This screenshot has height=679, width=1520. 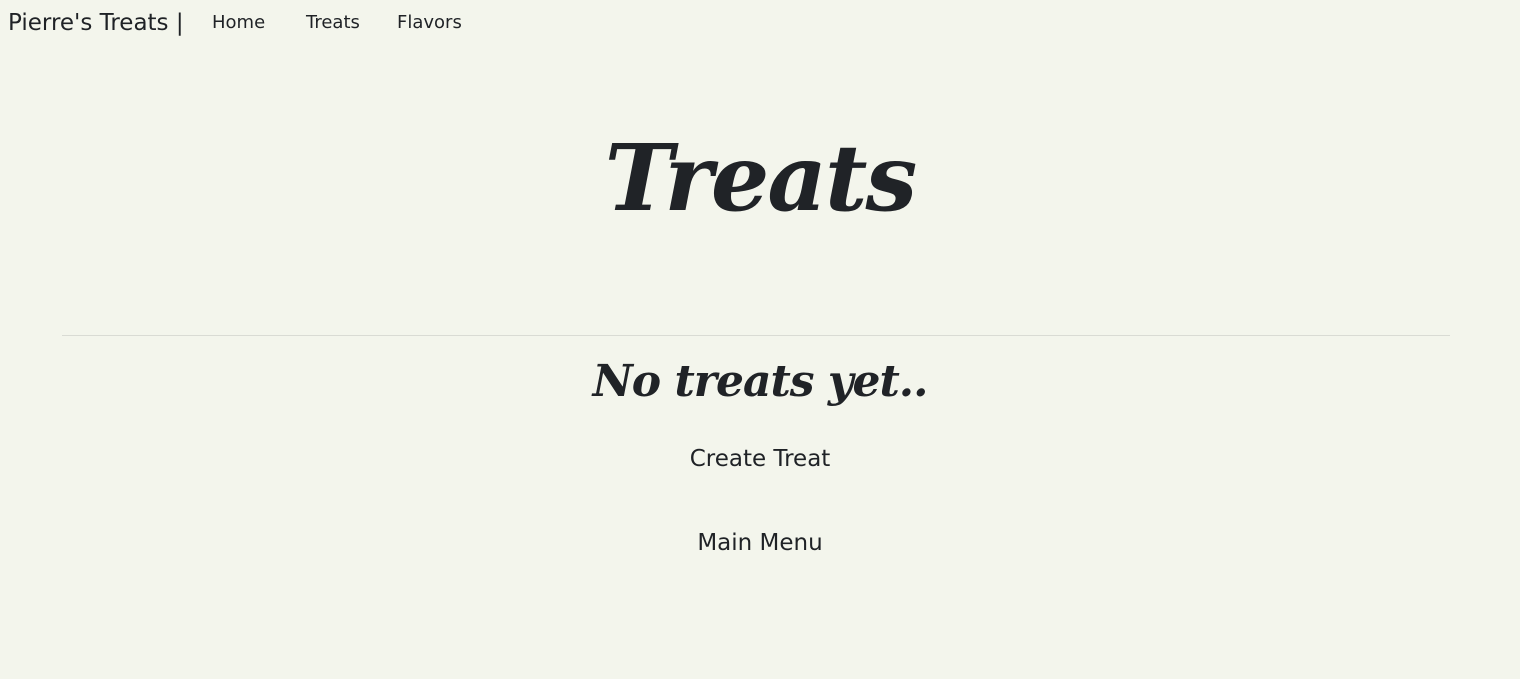 I want to click on create-treat-link: Create Treat, so click(x=760, y=459).